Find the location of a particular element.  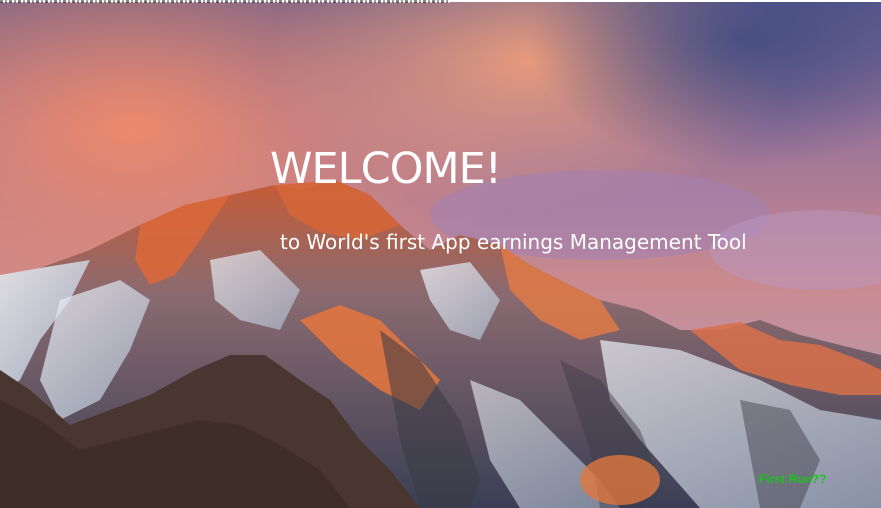

first-run-link: First Run?? is located at coordinates (792, 479).